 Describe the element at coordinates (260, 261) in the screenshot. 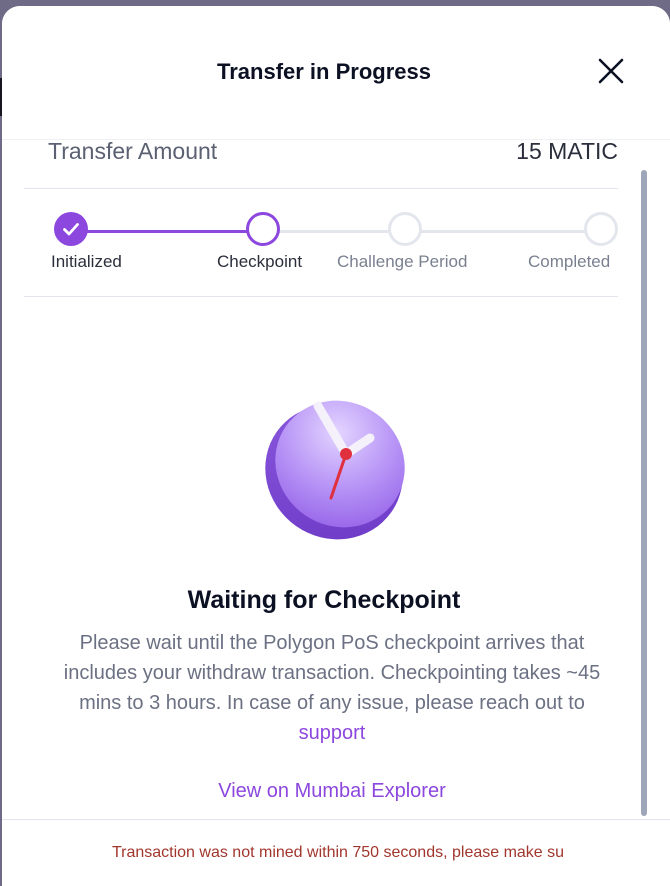

I see `step-label-checkpoint: Checkpoint` at that location.